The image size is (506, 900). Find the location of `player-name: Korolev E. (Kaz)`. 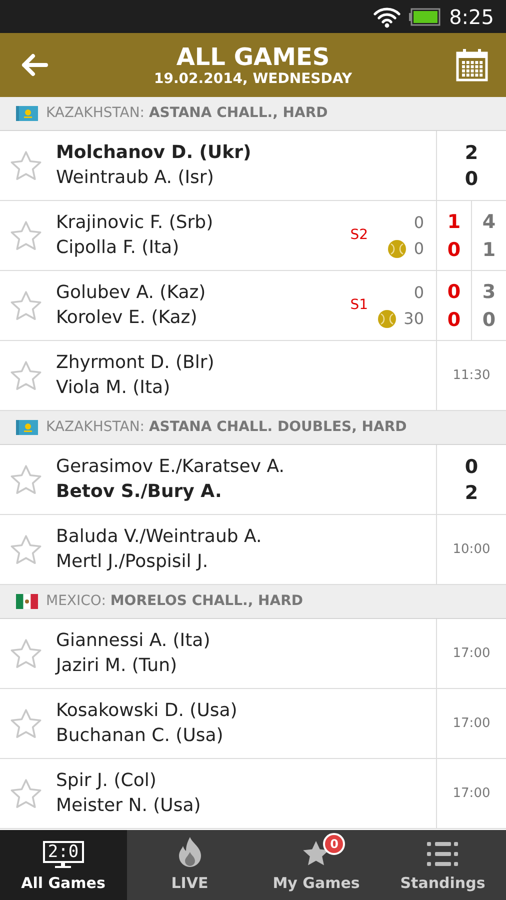

player-name: Korolev E. (Kaz) is located at coordinates (127, 318).